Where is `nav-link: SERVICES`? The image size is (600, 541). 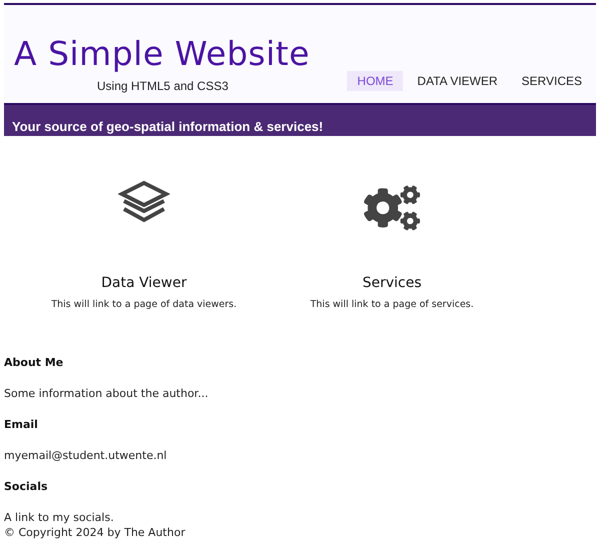
nav-link: SERVICES is located at coordinates (552, 81).